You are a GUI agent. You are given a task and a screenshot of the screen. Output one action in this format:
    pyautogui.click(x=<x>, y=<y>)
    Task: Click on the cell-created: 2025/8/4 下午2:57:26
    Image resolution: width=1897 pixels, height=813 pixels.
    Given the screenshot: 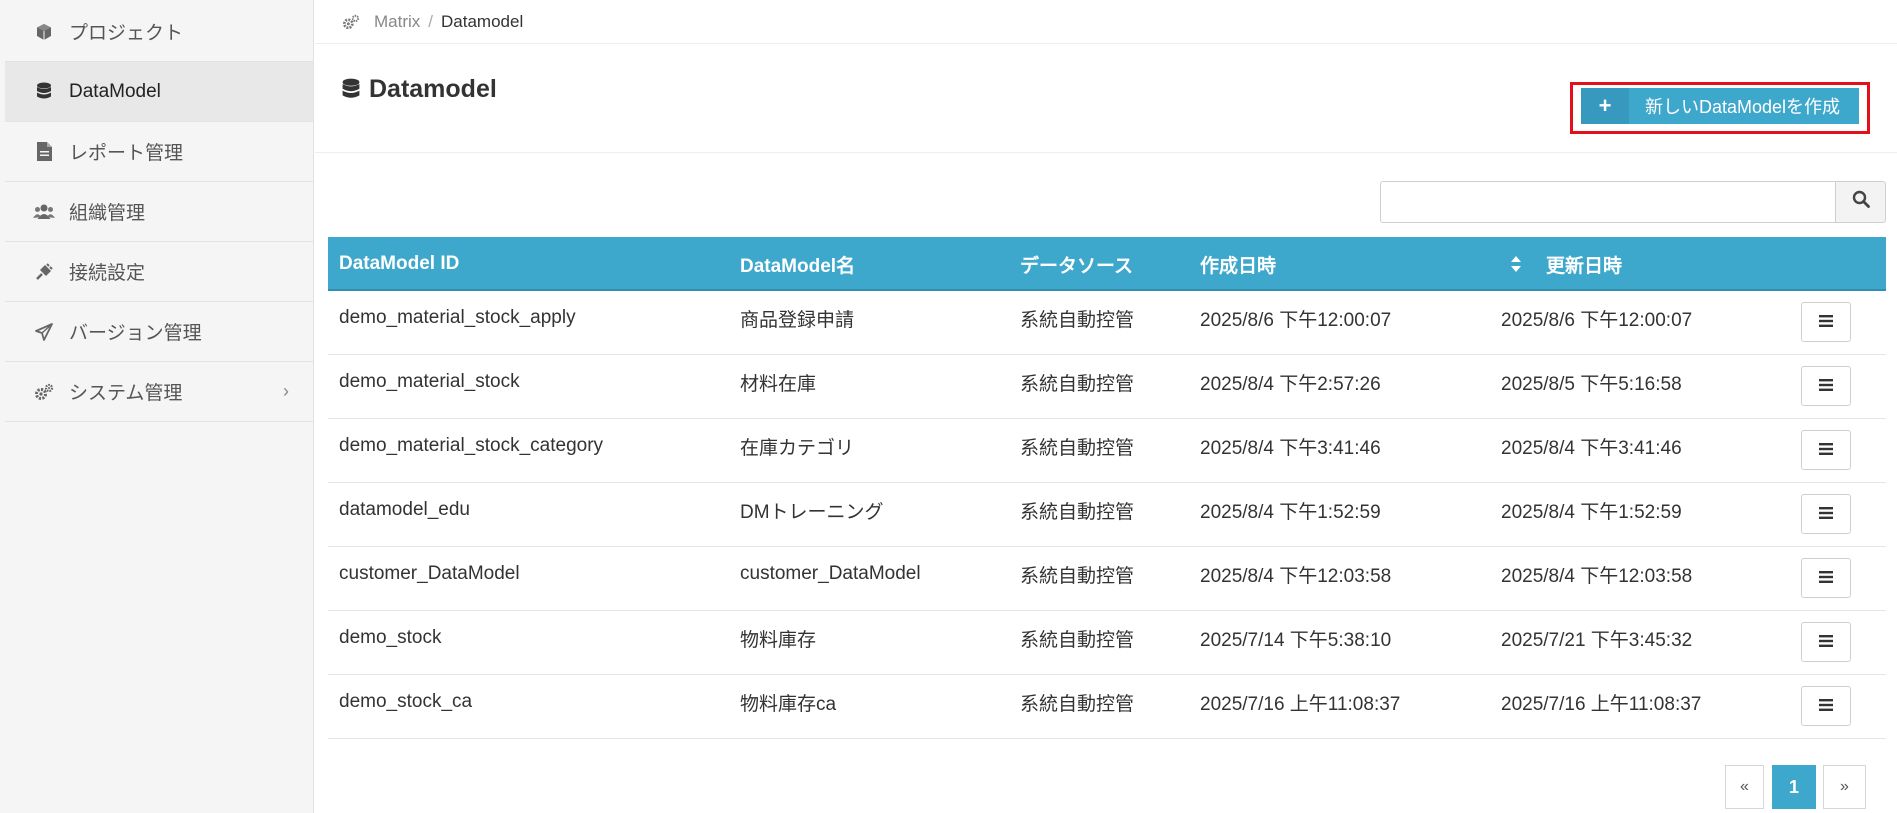 What is the action you would take?
    pyautogui.click(x=1290, y=384)
    